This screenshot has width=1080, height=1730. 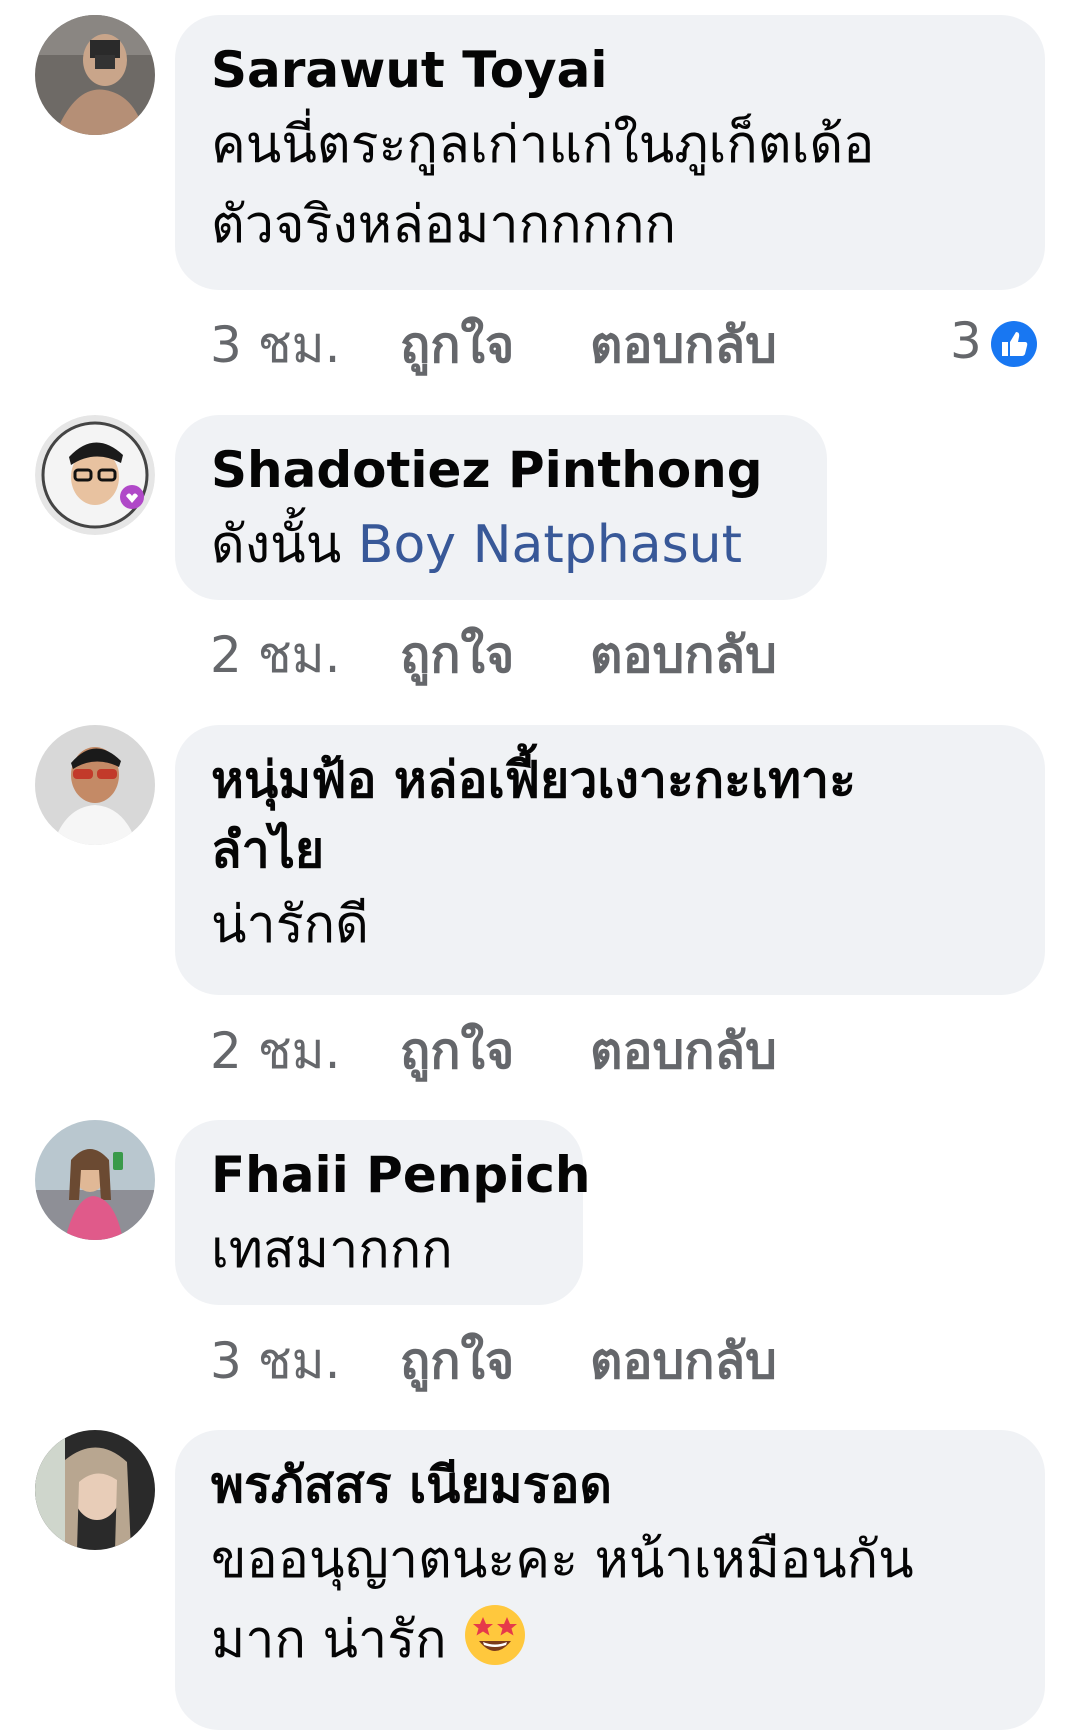 What do you see at coordinates (332, 1250) in the screenshot?
I see `comment-text-line: เทสมากกก` at bounding box center [332, 1250].